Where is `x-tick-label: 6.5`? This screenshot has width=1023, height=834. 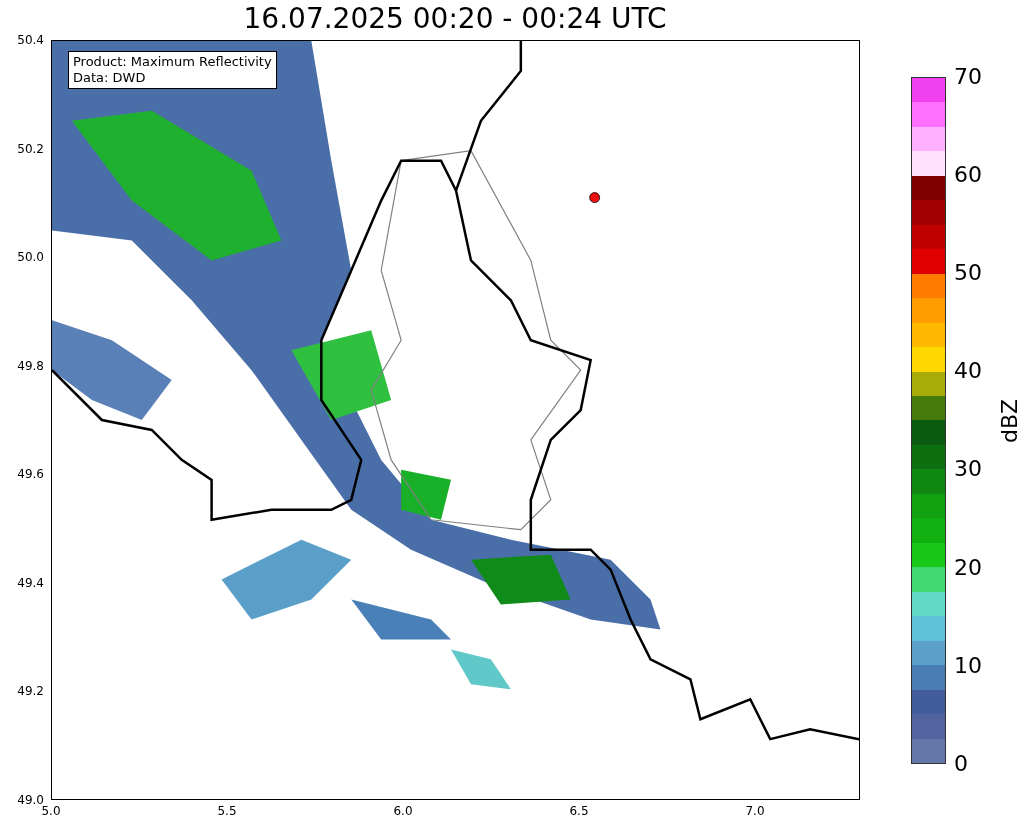 x-tick-label: 6.5 is located at coordinates (579, 811).